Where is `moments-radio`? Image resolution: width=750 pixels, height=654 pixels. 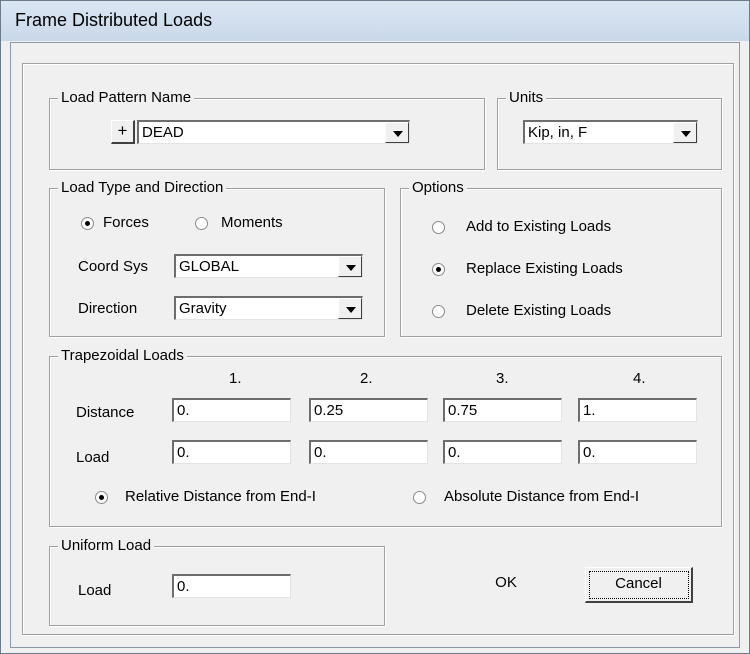 moments-radio is located at coordinates (201, 223).